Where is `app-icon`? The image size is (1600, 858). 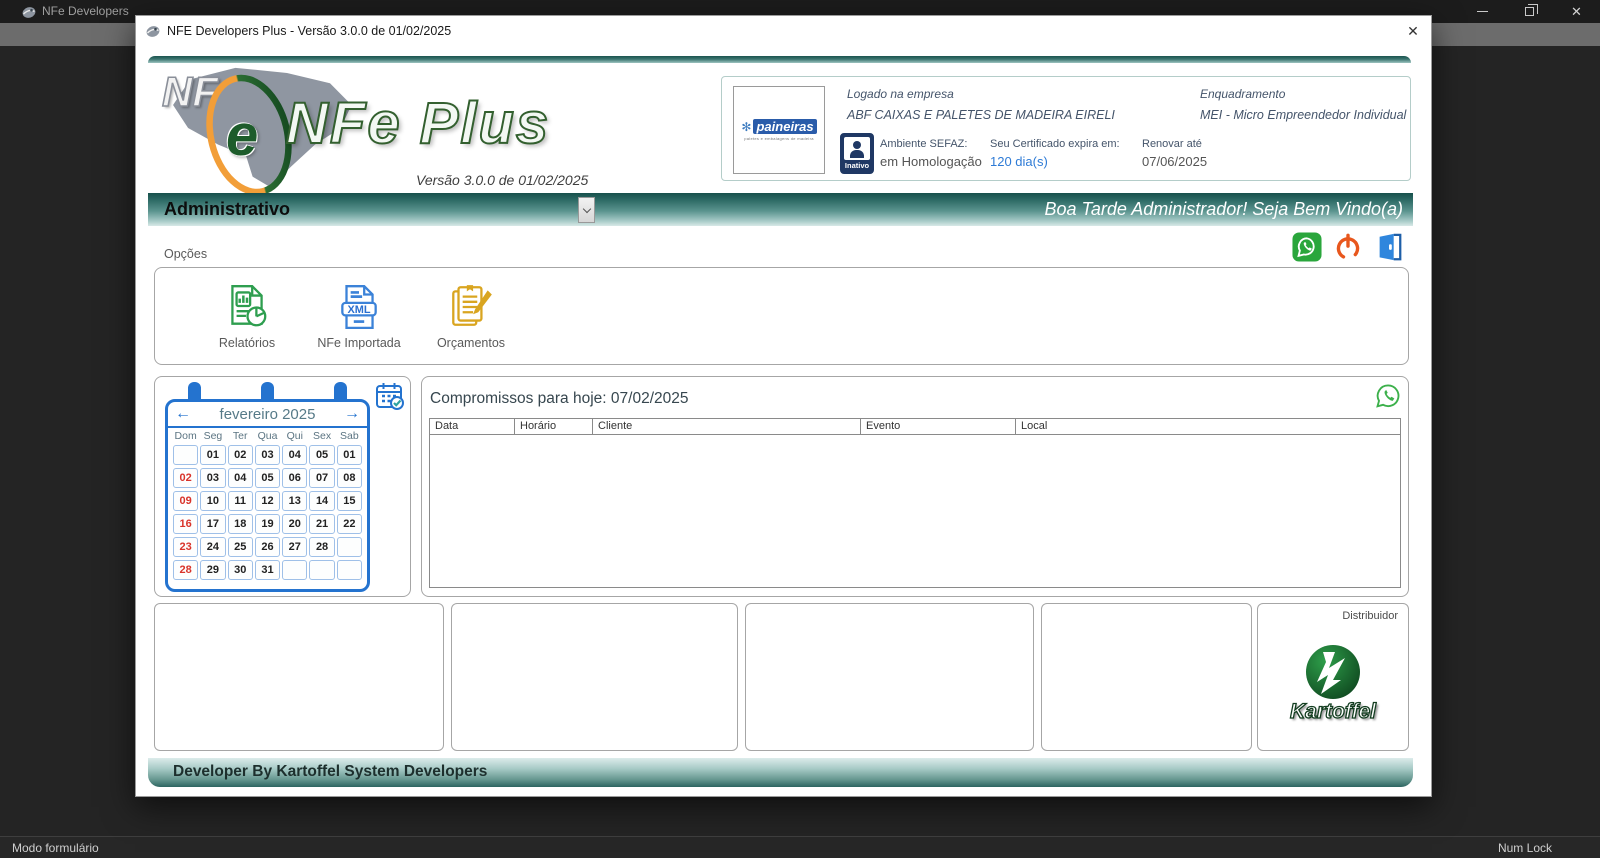 app-icon is located at coordinates (29, 12).